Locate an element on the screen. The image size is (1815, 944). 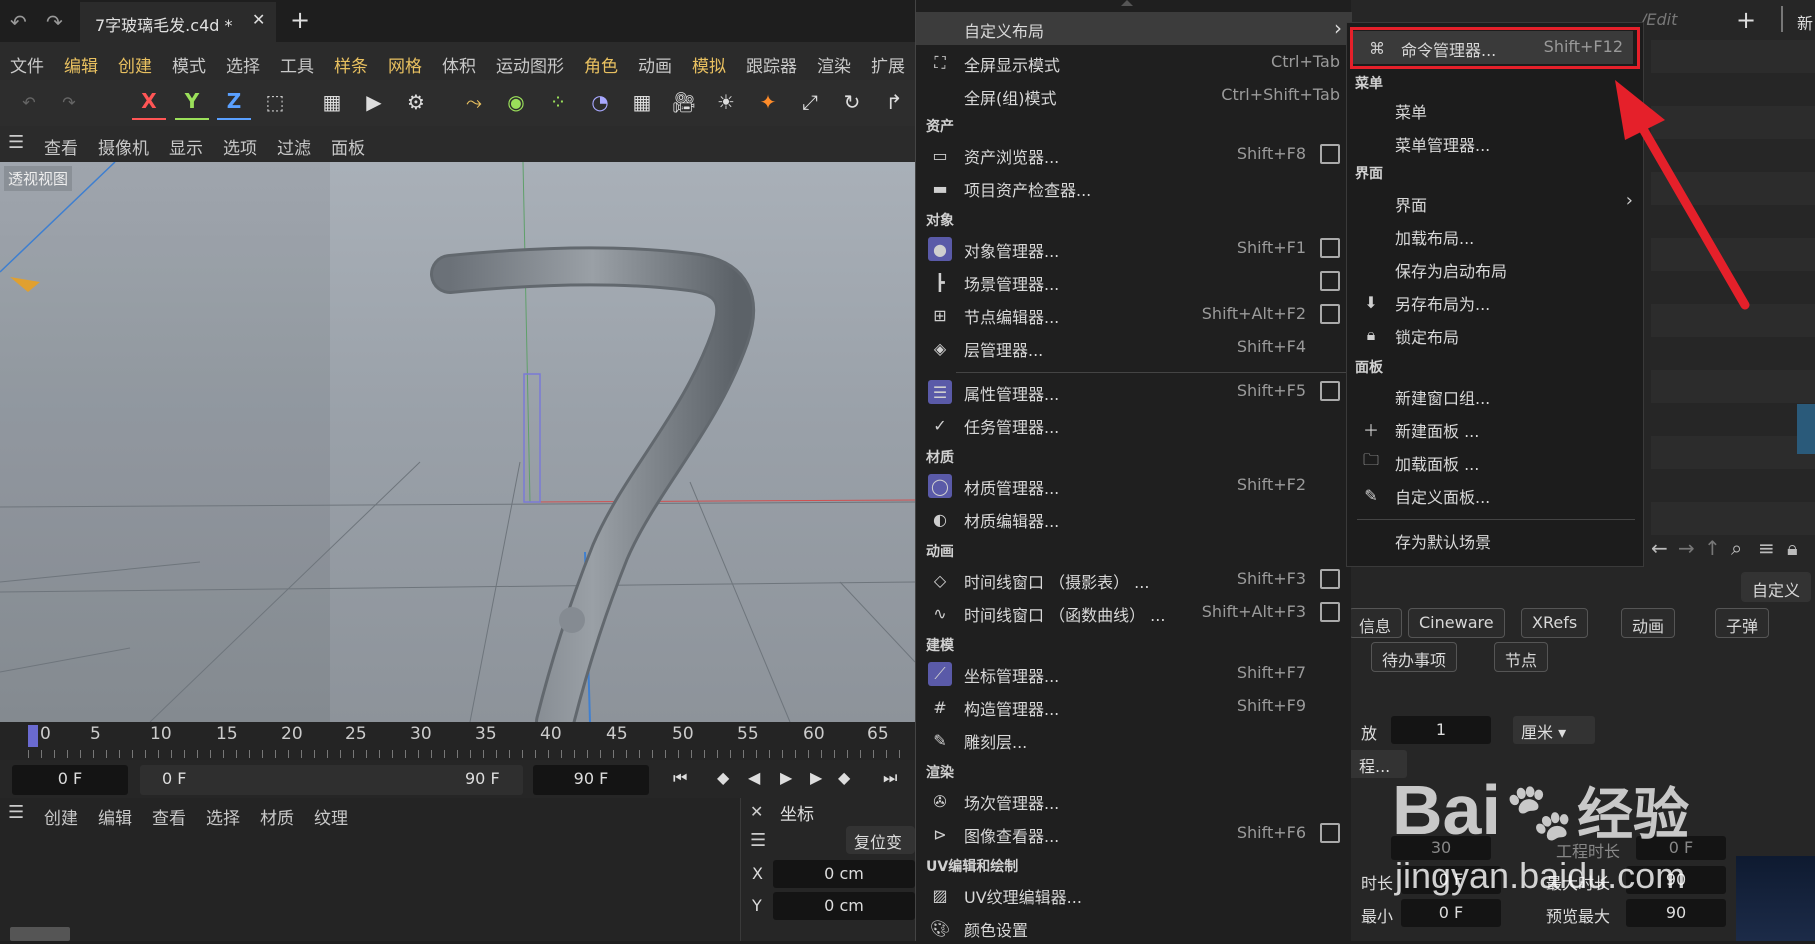
menu-item-fullscreen-group: 全屏(组)模式 Ctrl+Shift+Tab is located at coordinates (1134, 95).